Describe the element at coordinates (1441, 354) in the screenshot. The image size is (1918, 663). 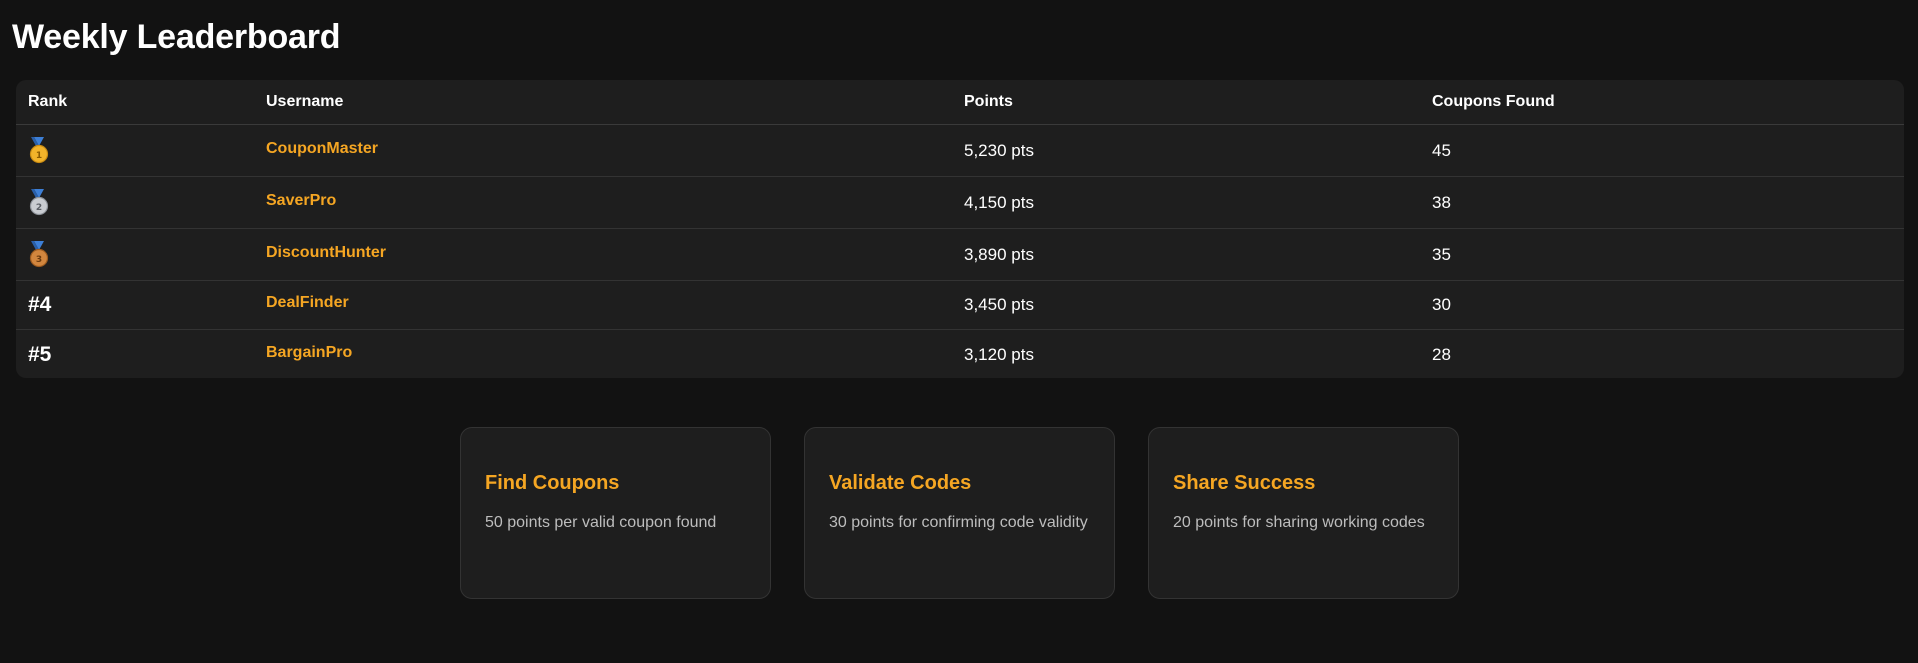
I see `coupons-cell: 28` at that location.